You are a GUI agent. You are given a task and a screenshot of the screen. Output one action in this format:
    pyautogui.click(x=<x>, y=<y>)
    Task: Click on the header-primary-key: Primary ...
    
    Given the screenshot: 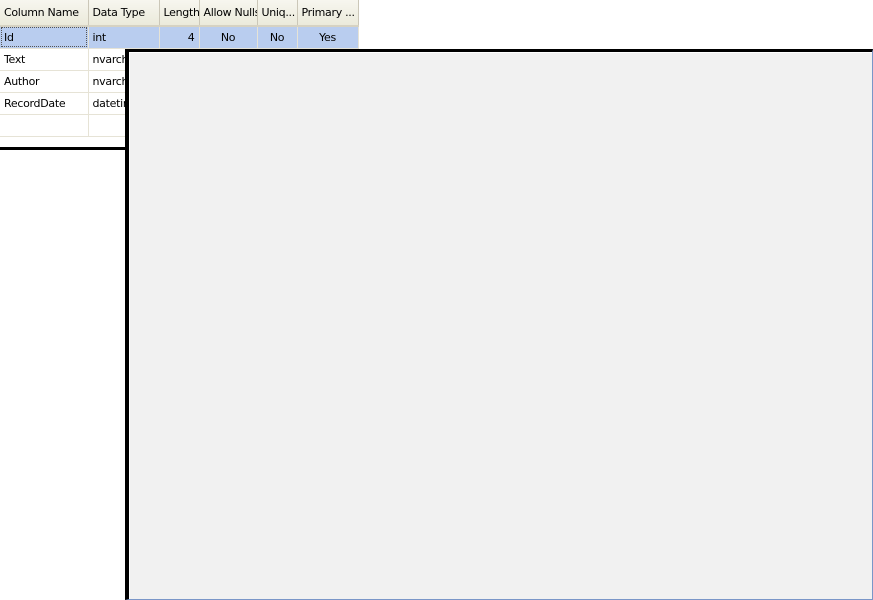 What is the action you would take?
    pyautogui.click(x=328, y=13)
    